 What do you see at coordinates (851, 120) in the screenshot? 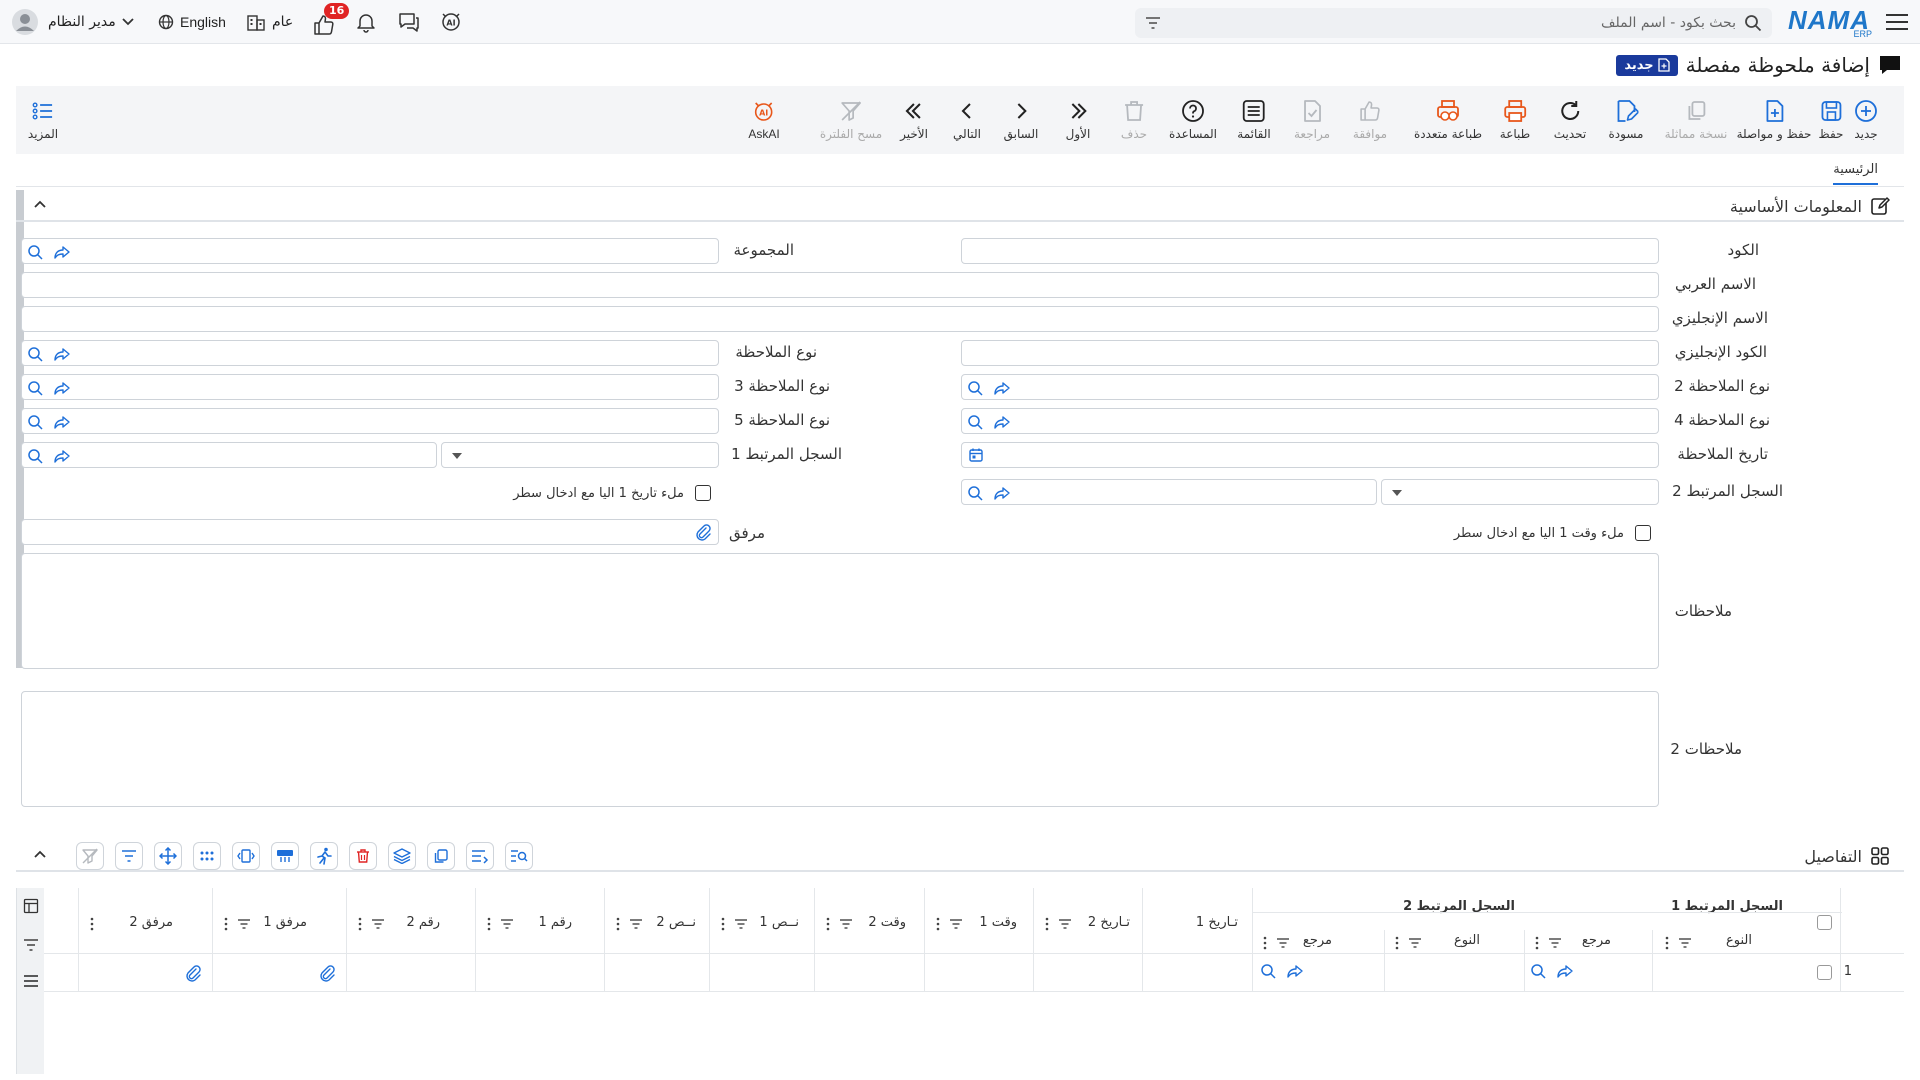
I see `clear-filter-button: مسح الفلترة` at bounding box center [851, 120].